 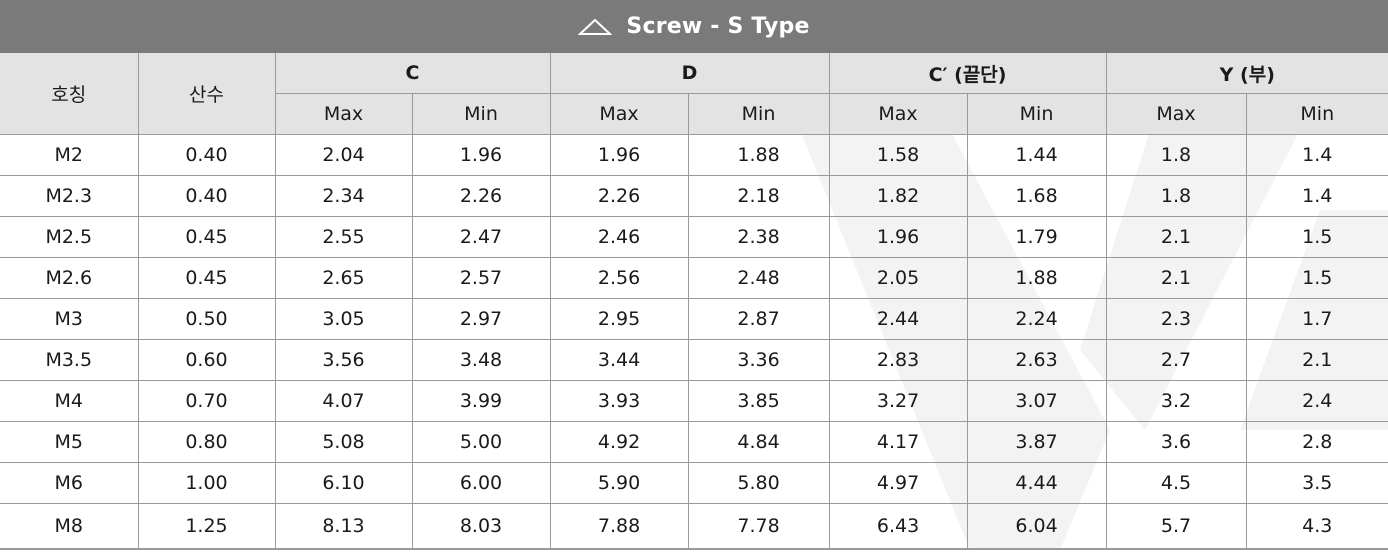 What do you see at coordinates (619, 483) in the screenshot?
I see `table-cell: 5.90` at bounding box center [619, 483].